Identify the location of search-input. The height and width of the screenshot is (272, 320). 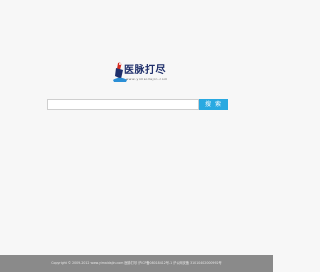
(123, 104).